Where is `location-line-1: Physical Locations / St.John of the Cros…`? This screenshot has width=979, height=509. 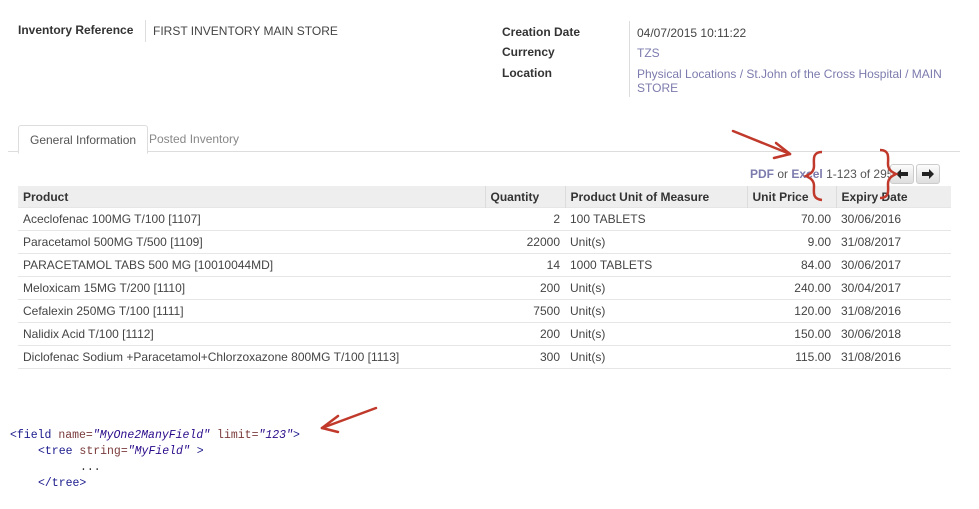 location-line-1: Physical Locations / St.John of the Cros… is located at coordinates (789, 74).